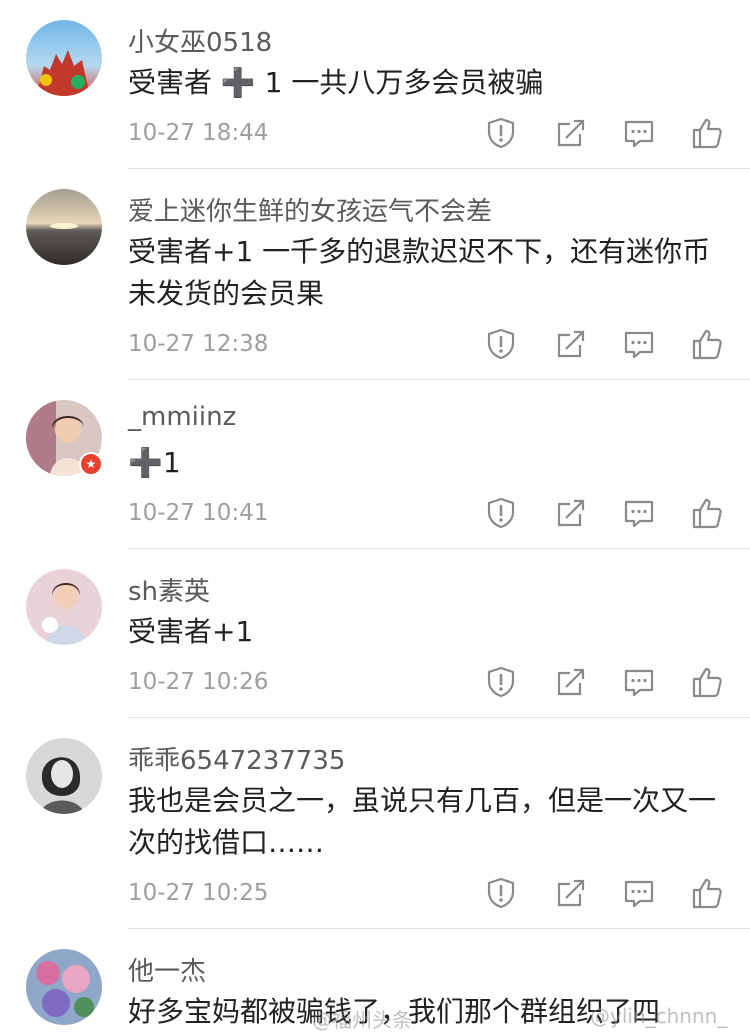 The width and height of the screenshot is (750, 1035). Describe the element at coordinates (182, 417) in the screenshot. I see `username: _mmiinz` at that location.